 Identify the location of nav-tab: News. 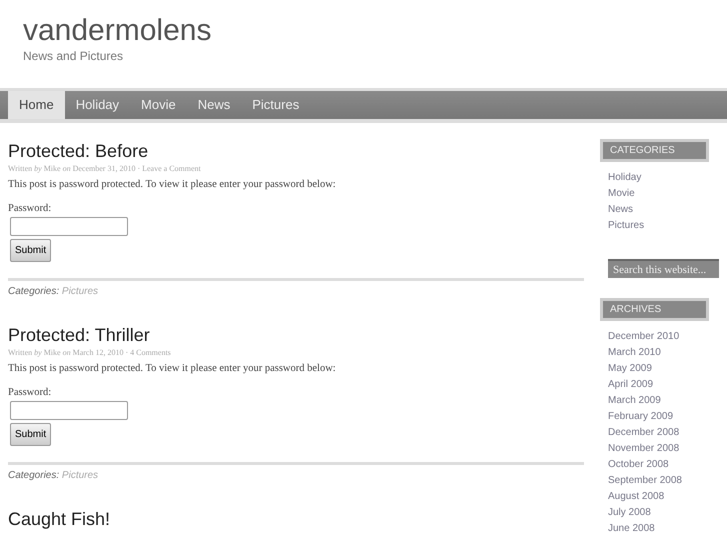
(214, 105).